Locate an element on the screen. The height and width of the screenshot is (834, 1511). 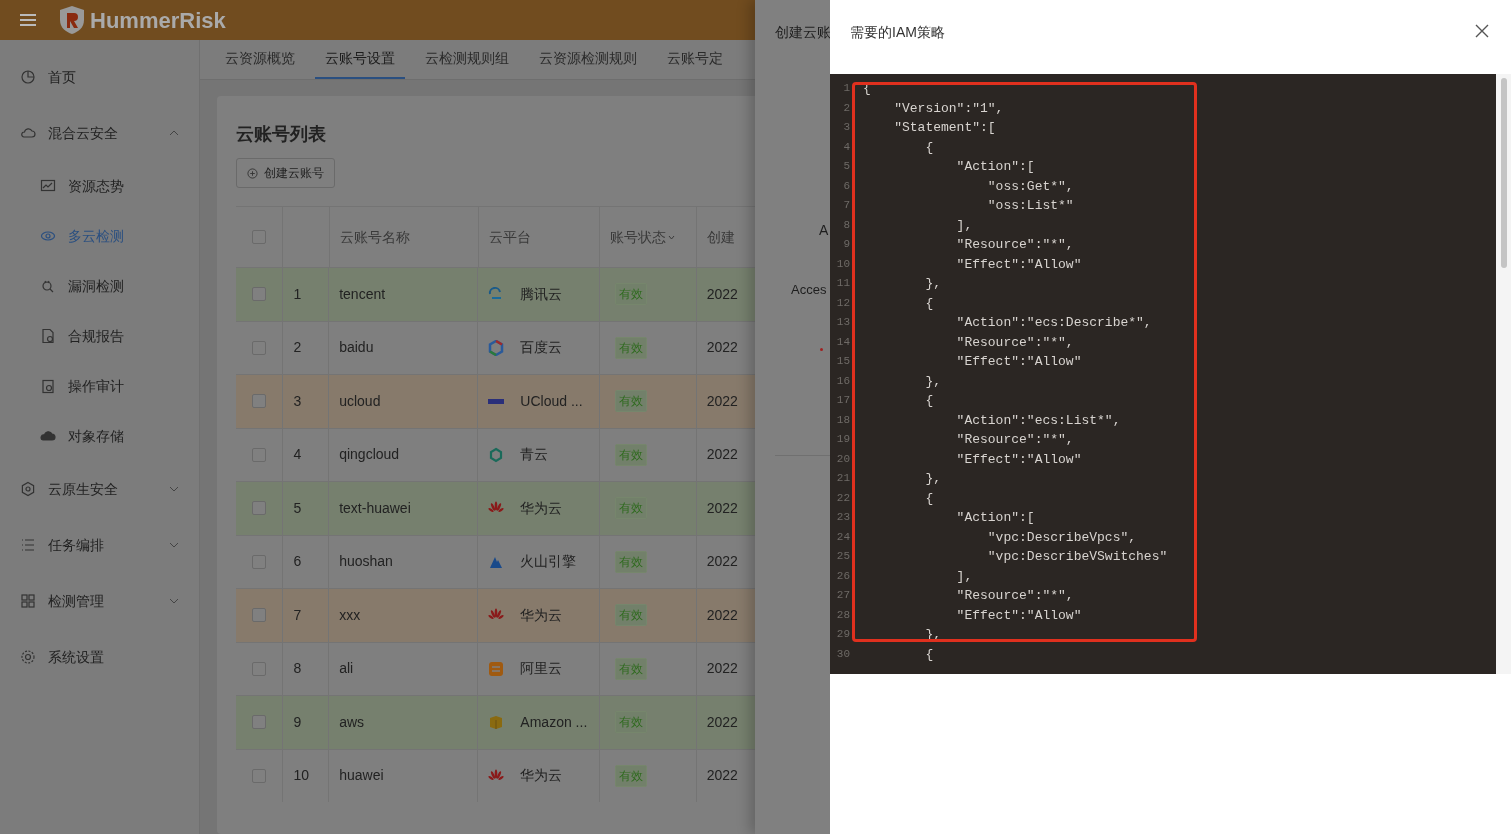
plus-circle-icon is located at coordinates (252, 173).